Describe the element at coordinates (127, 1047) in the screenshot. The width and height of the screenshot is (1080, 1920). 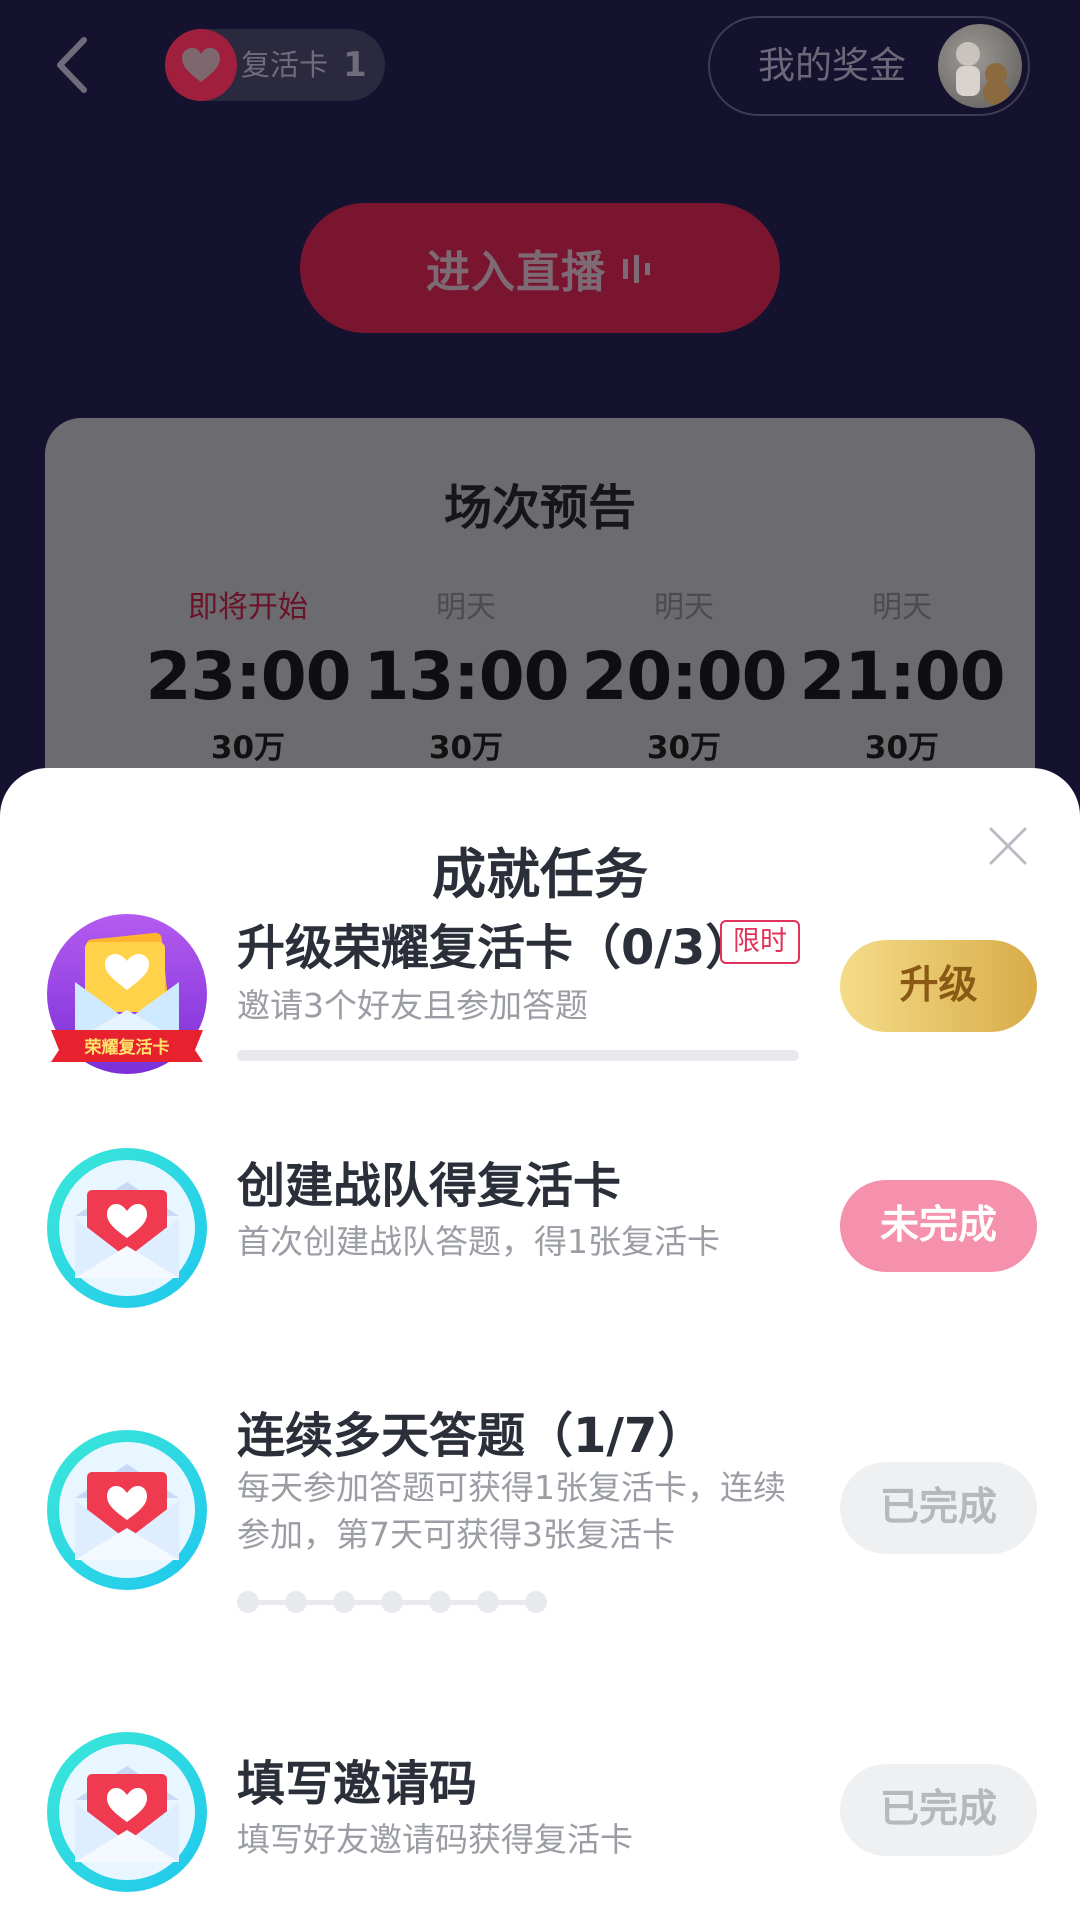
I see `honor-revive-card-icon-label: 荣耀复活卡` at that location.